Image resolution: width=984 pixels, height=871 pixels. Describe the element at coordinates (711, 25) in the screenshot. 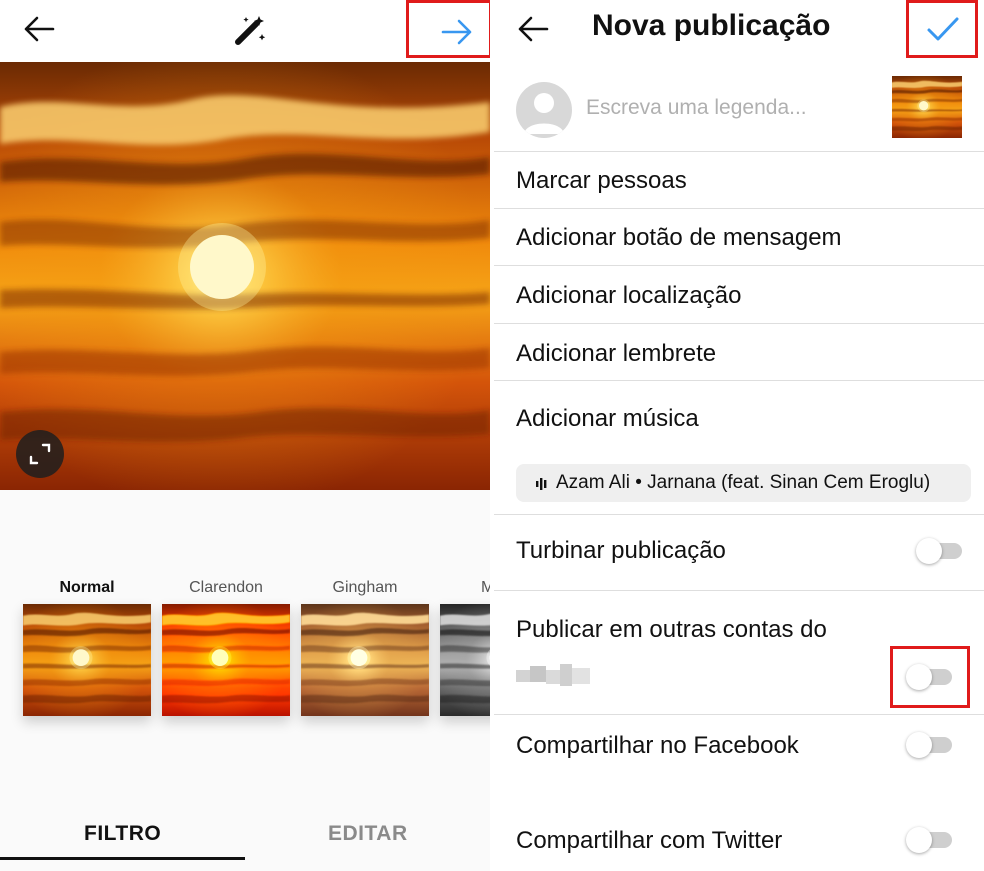

I see `page-title: Nova publicação` at that location.